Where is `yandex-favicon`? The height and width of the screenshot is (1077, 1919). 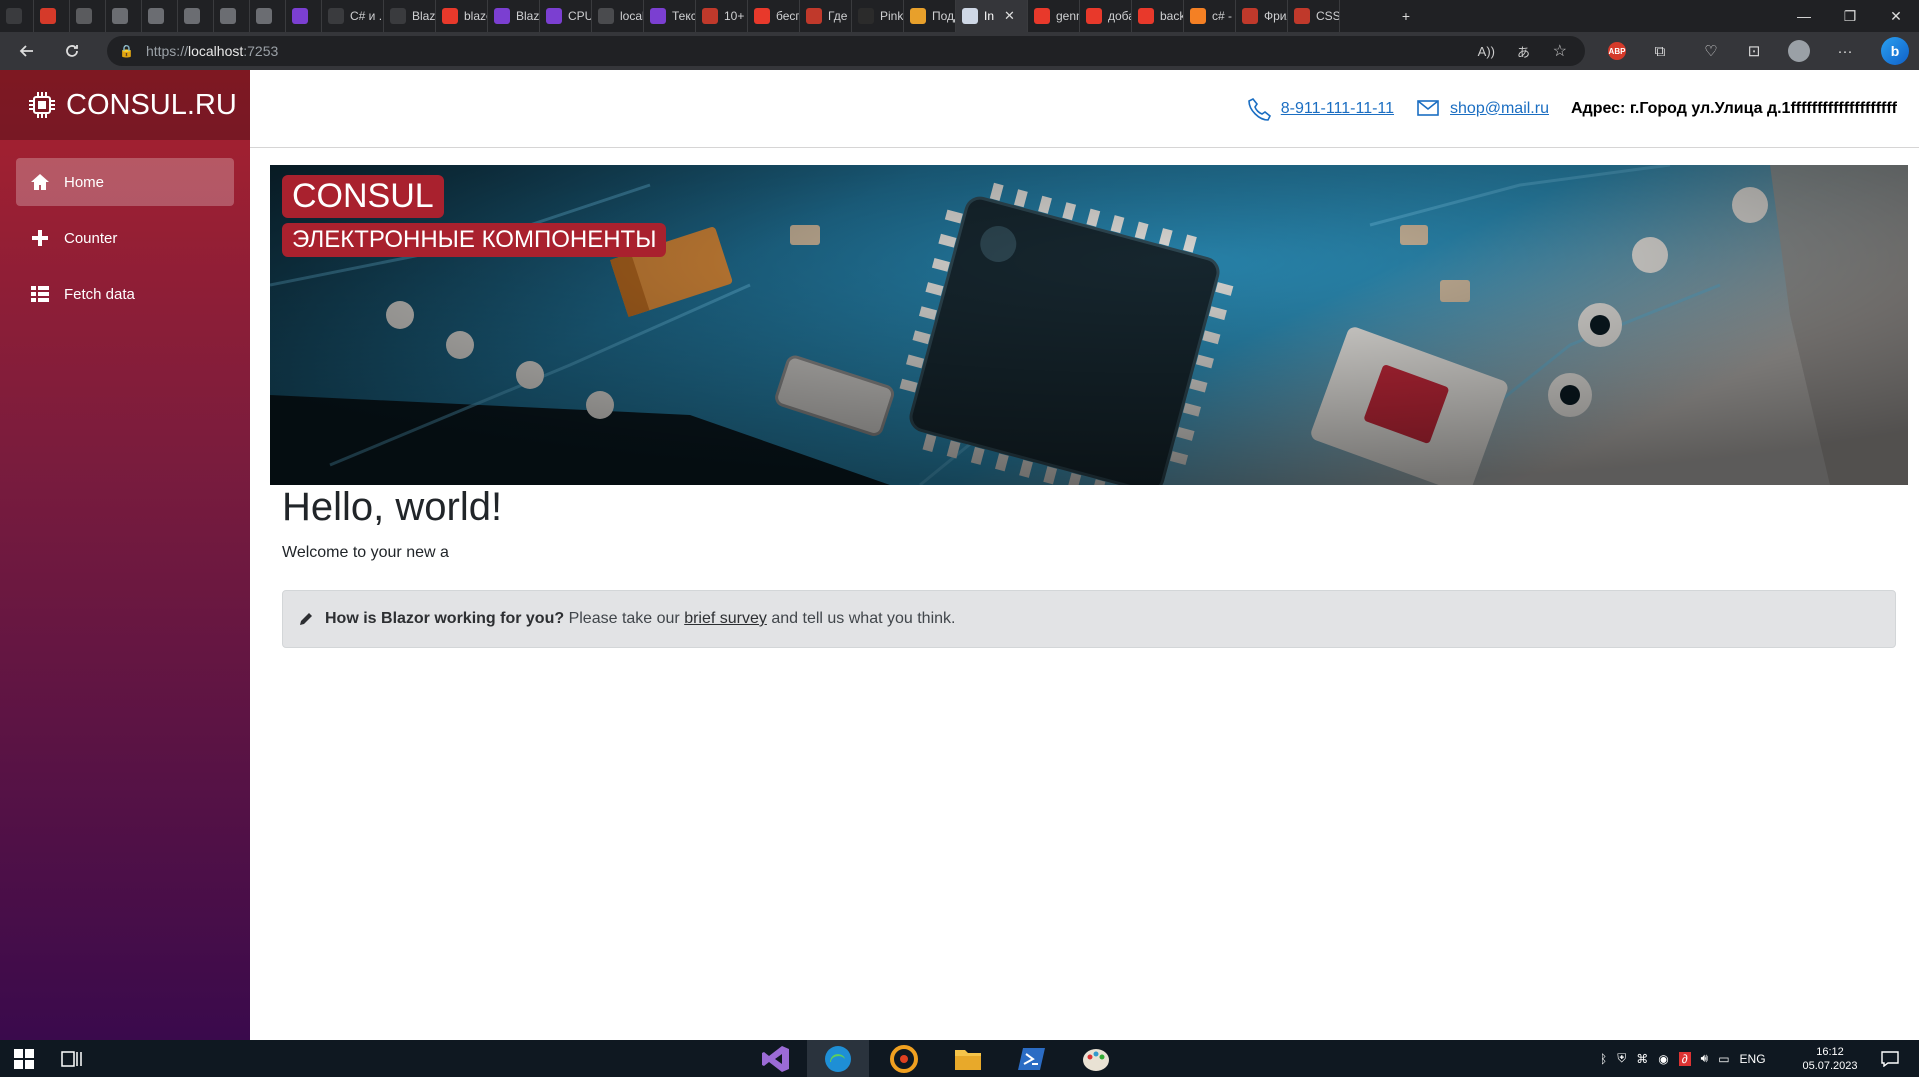 yandex-favicon is located at coordinates (1094, 16).